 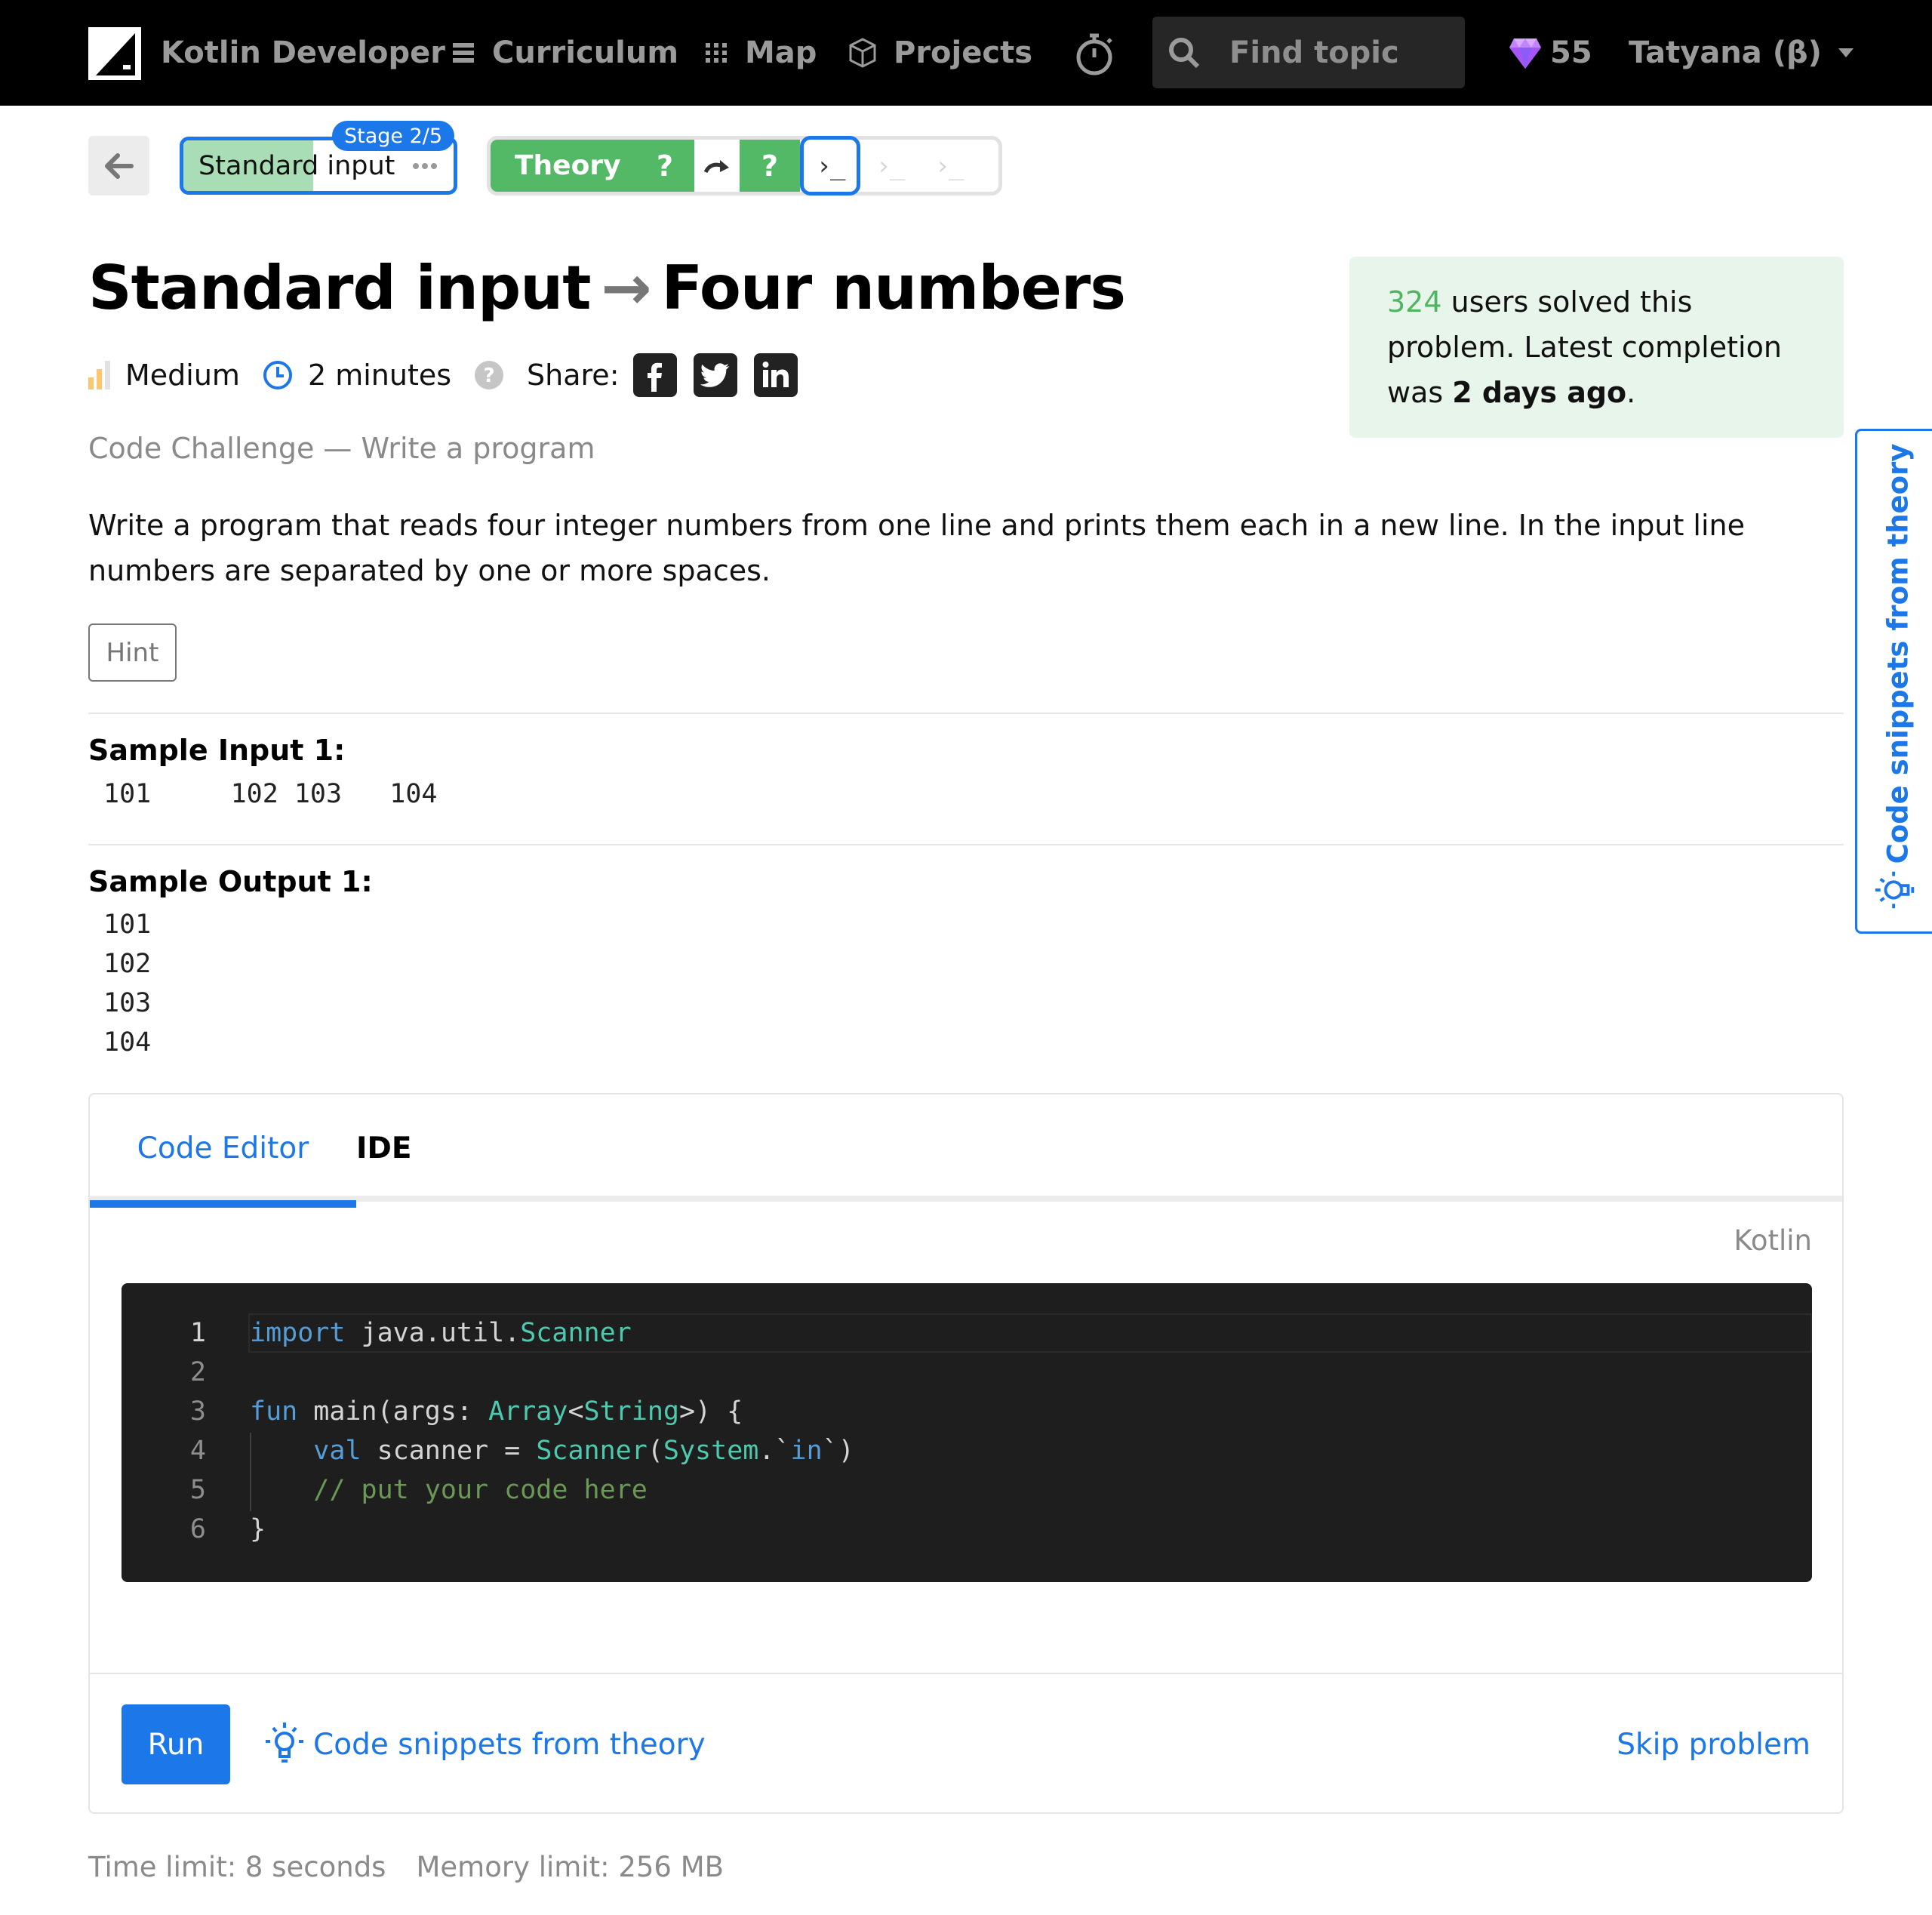 I want to click on code-text: import java.util.Scanner, so click(x=441, y=1333).